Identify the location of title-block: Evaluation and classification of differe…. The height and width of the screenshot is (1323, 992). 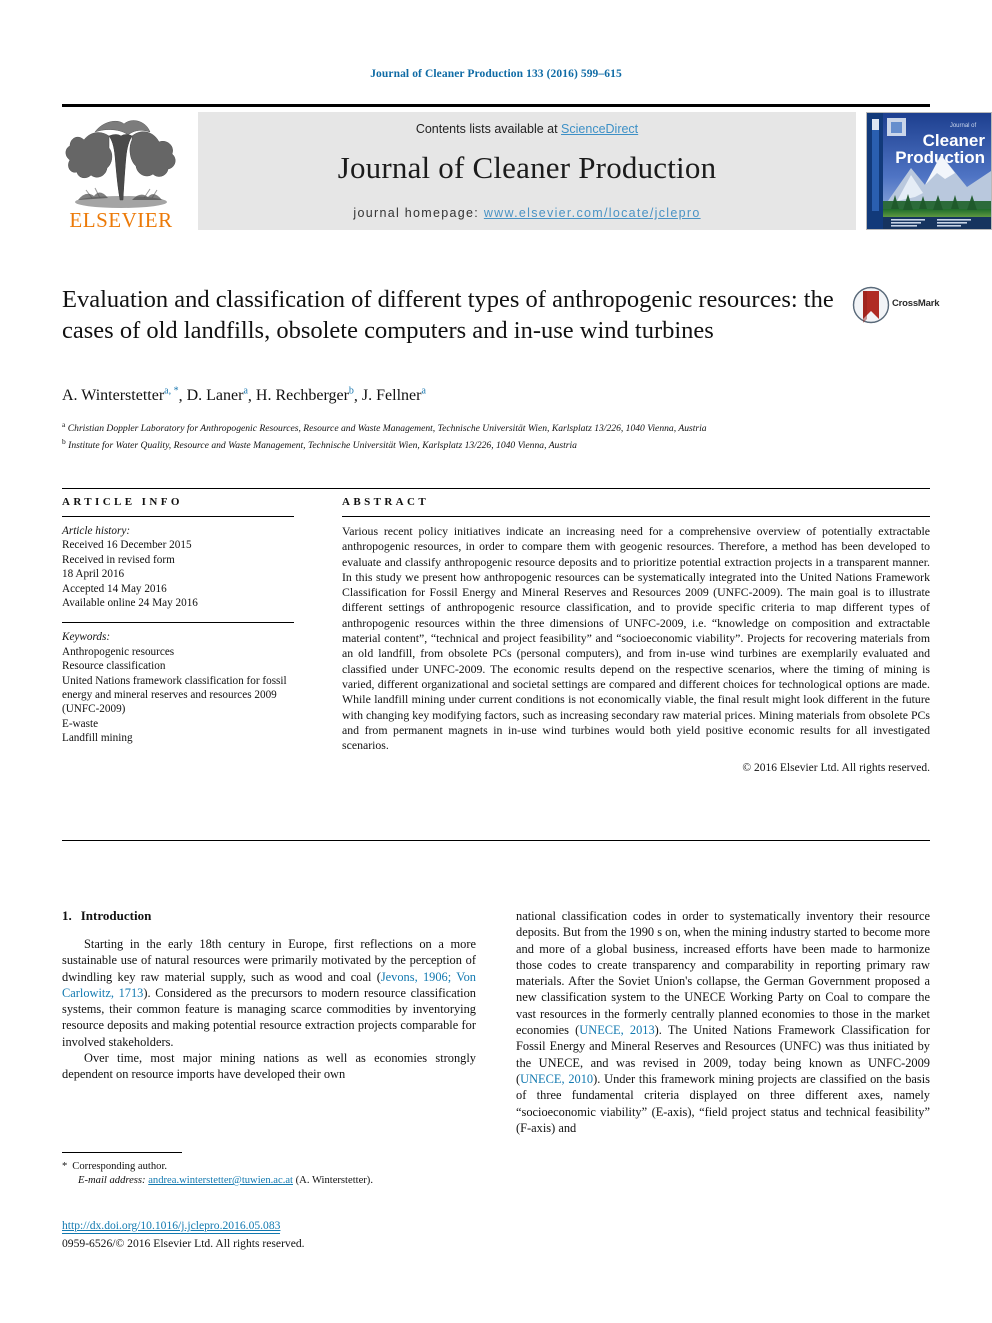
(452, 315).